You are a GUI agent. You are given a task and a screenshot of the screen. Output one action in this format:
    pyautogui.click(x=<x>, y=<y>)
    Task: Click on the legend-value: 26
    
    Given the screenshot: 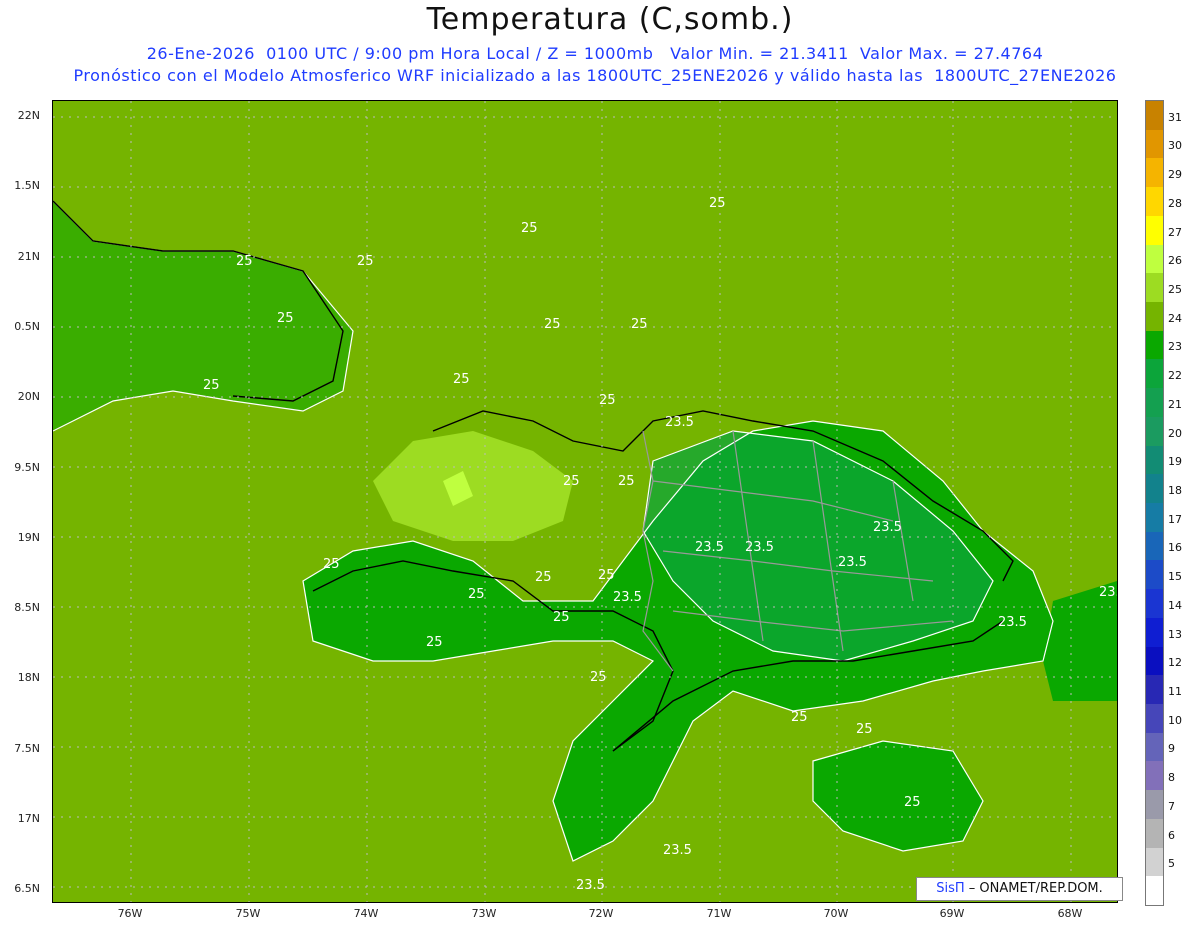 What is the action you would take?
    pyautogui.click(x=1175, y=261)
    